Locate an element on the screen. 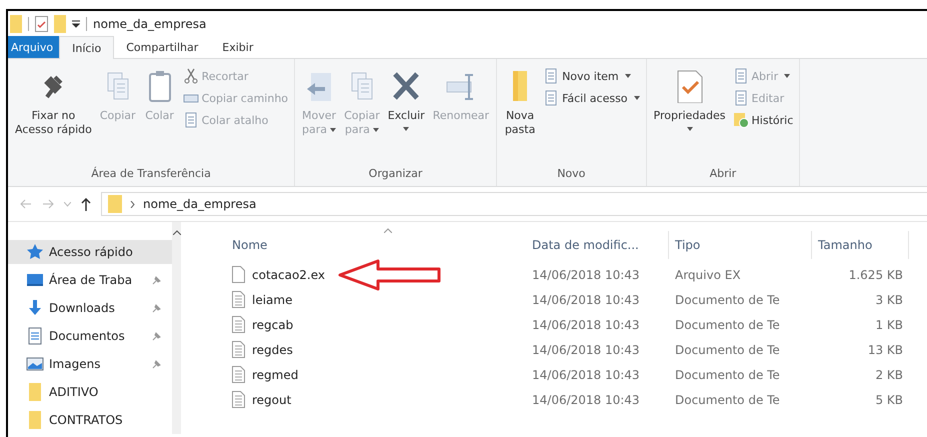  up-arrow-icon is located at coordinates (86, 204).